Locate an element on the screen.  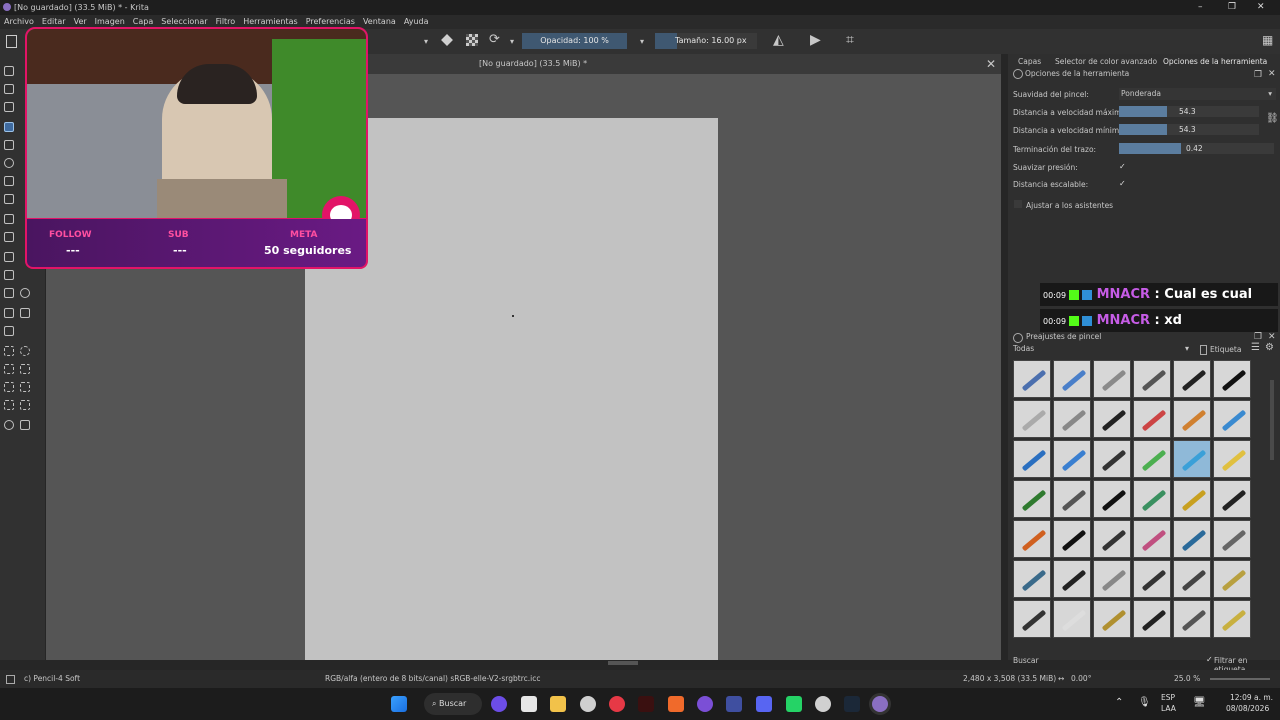
taskbar-search: ⌕ Buscar is located at coordinates (453, 704).